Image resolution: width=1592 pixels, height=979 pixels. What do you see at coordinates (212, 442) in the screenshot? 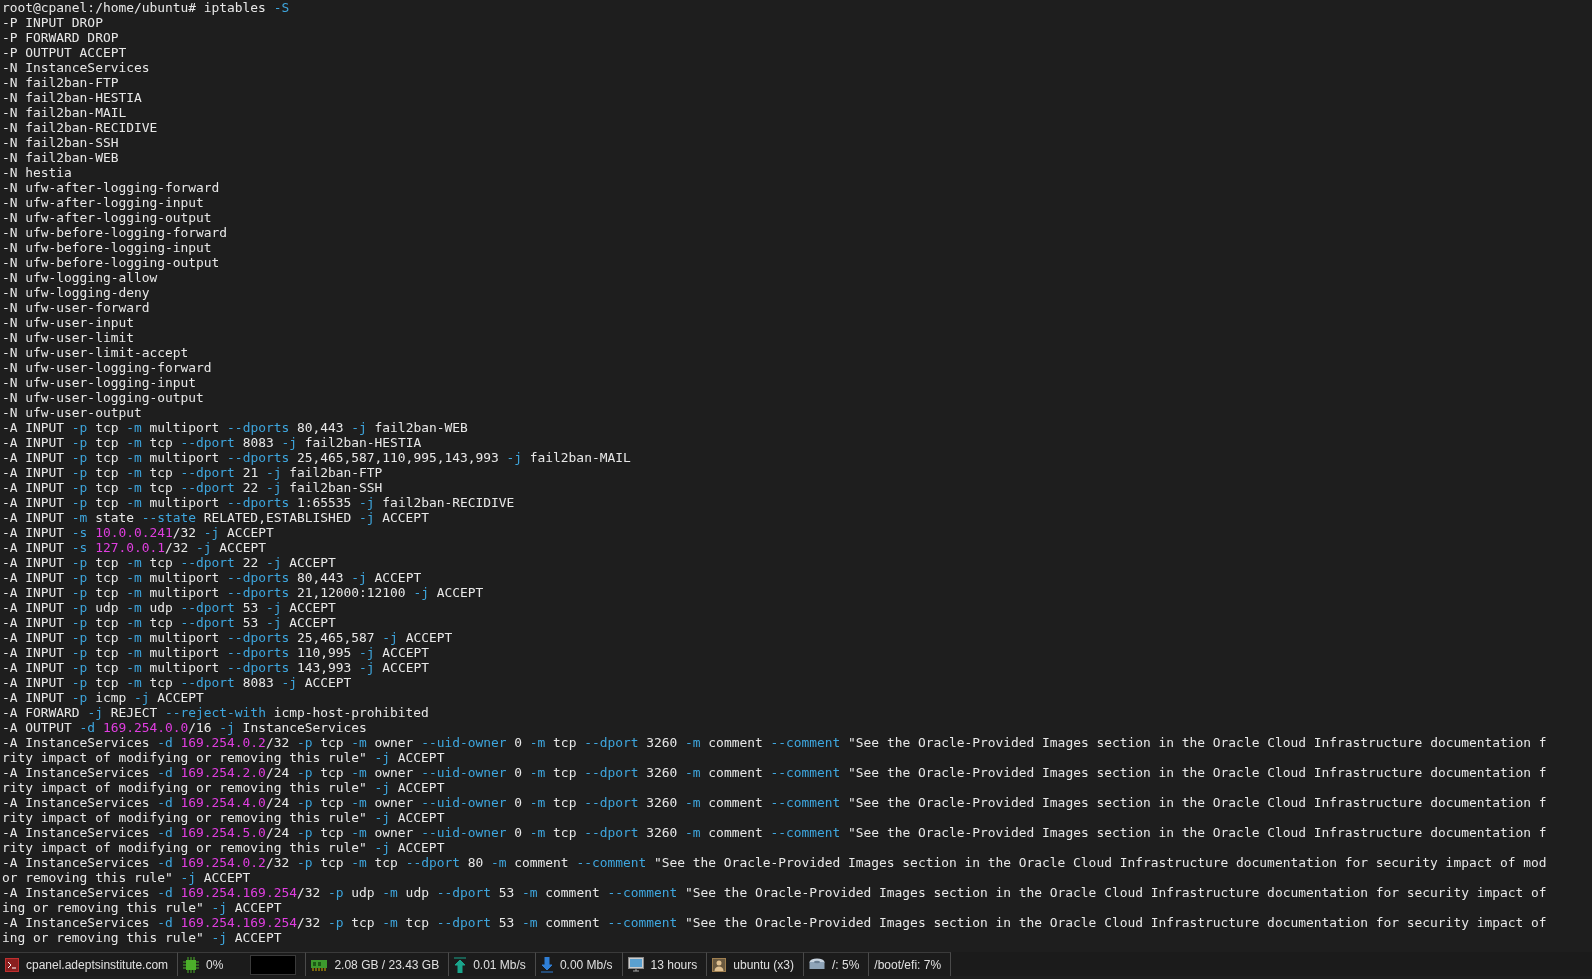
I see `terminal-line: -A INPUT -p tcp -m tcp --dport 8083 -j fail2ban-HESTIA` at bounding box center [212, 442].